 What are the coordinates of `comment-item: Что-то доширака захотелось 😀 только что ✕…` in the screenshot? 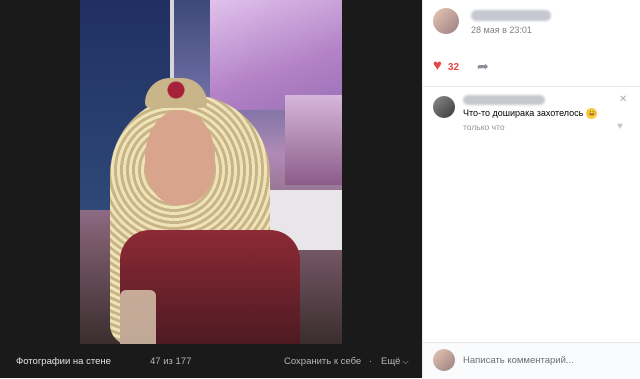 It's located at (533, 119).